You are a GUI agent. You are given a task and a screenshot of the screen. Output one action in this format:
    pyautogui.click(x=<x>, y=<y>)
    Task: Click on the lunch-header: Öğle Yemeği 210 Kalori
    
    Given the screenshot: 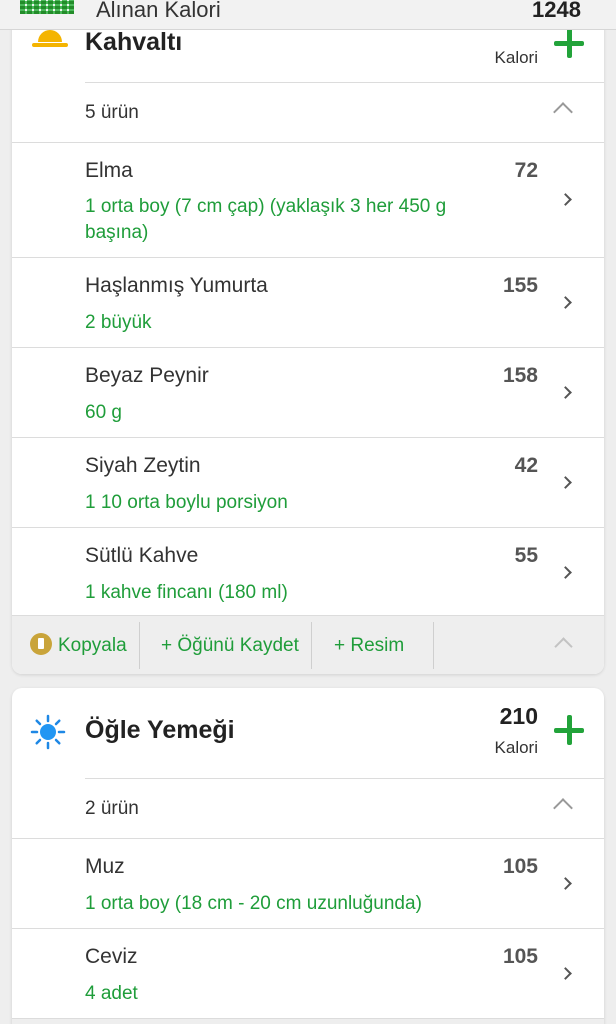 What is the action you would take?
    pyautogui.click(x=308, y=733)
    